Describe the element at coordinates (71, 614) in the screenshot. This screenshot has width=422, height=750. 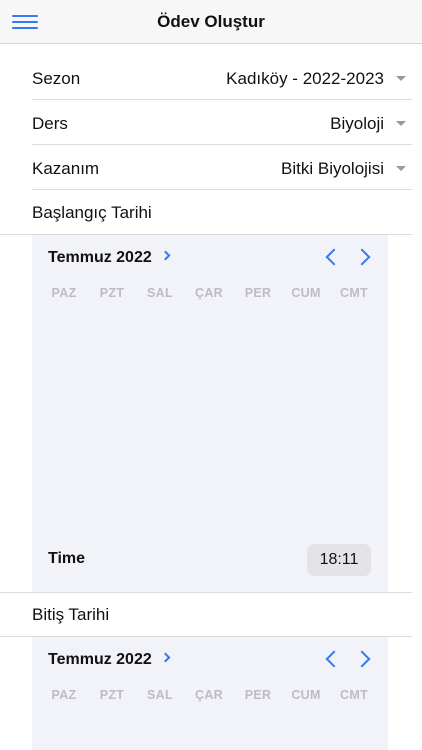
I see `end-date-label: Bitiş Tarihi` at that location.